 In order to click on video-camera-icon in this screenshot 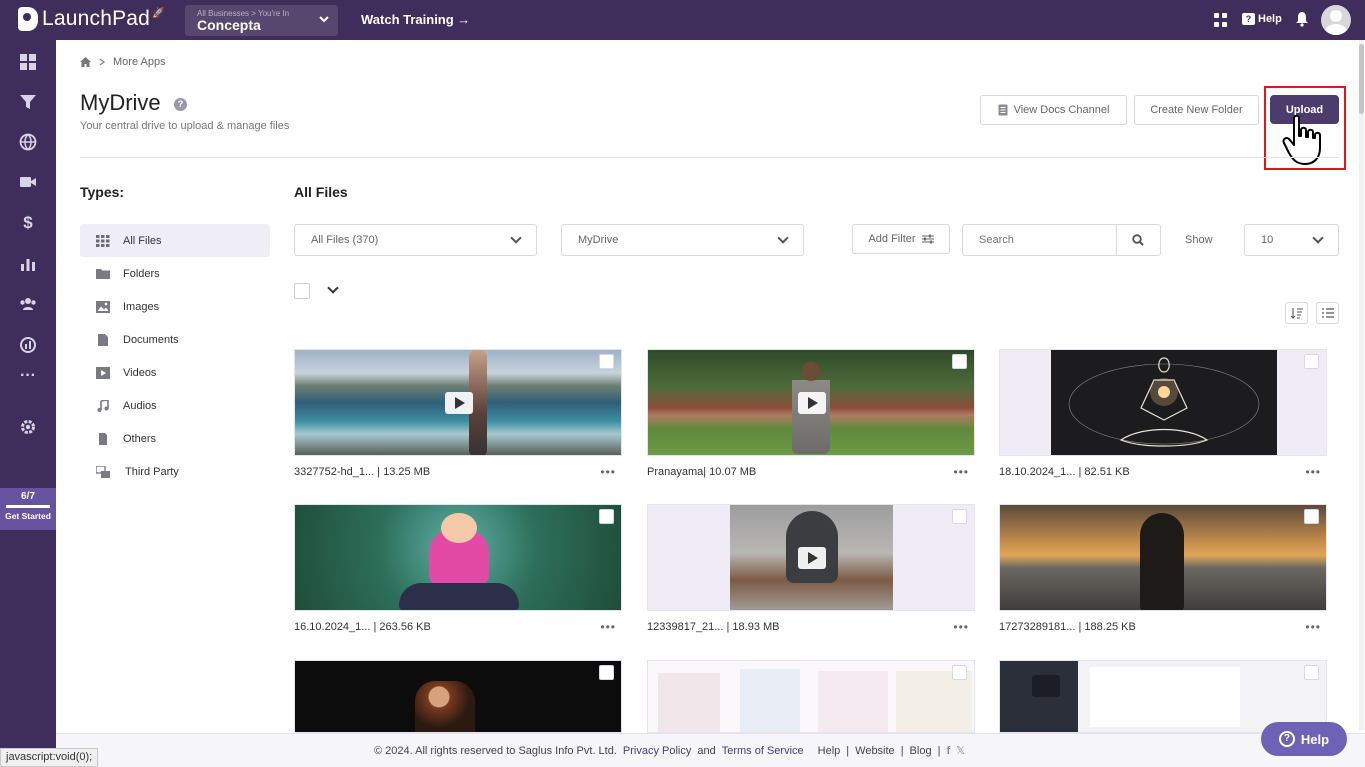, I will do `click(28, 182)`.